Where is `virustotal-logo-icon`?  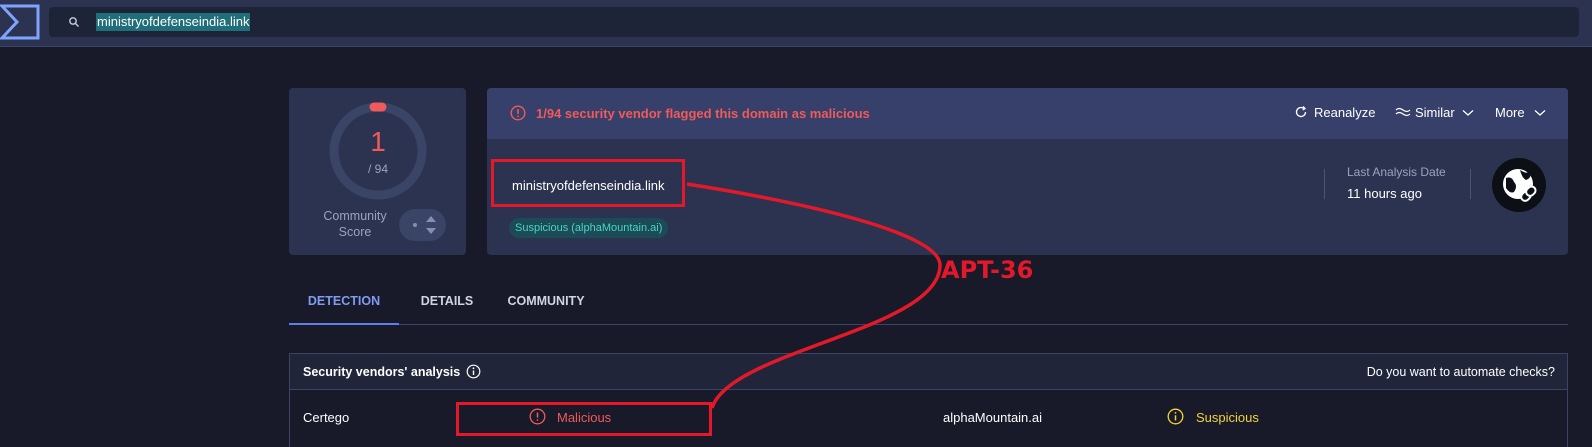 virustotal-logo-icon is located at coordinates (20, 22).